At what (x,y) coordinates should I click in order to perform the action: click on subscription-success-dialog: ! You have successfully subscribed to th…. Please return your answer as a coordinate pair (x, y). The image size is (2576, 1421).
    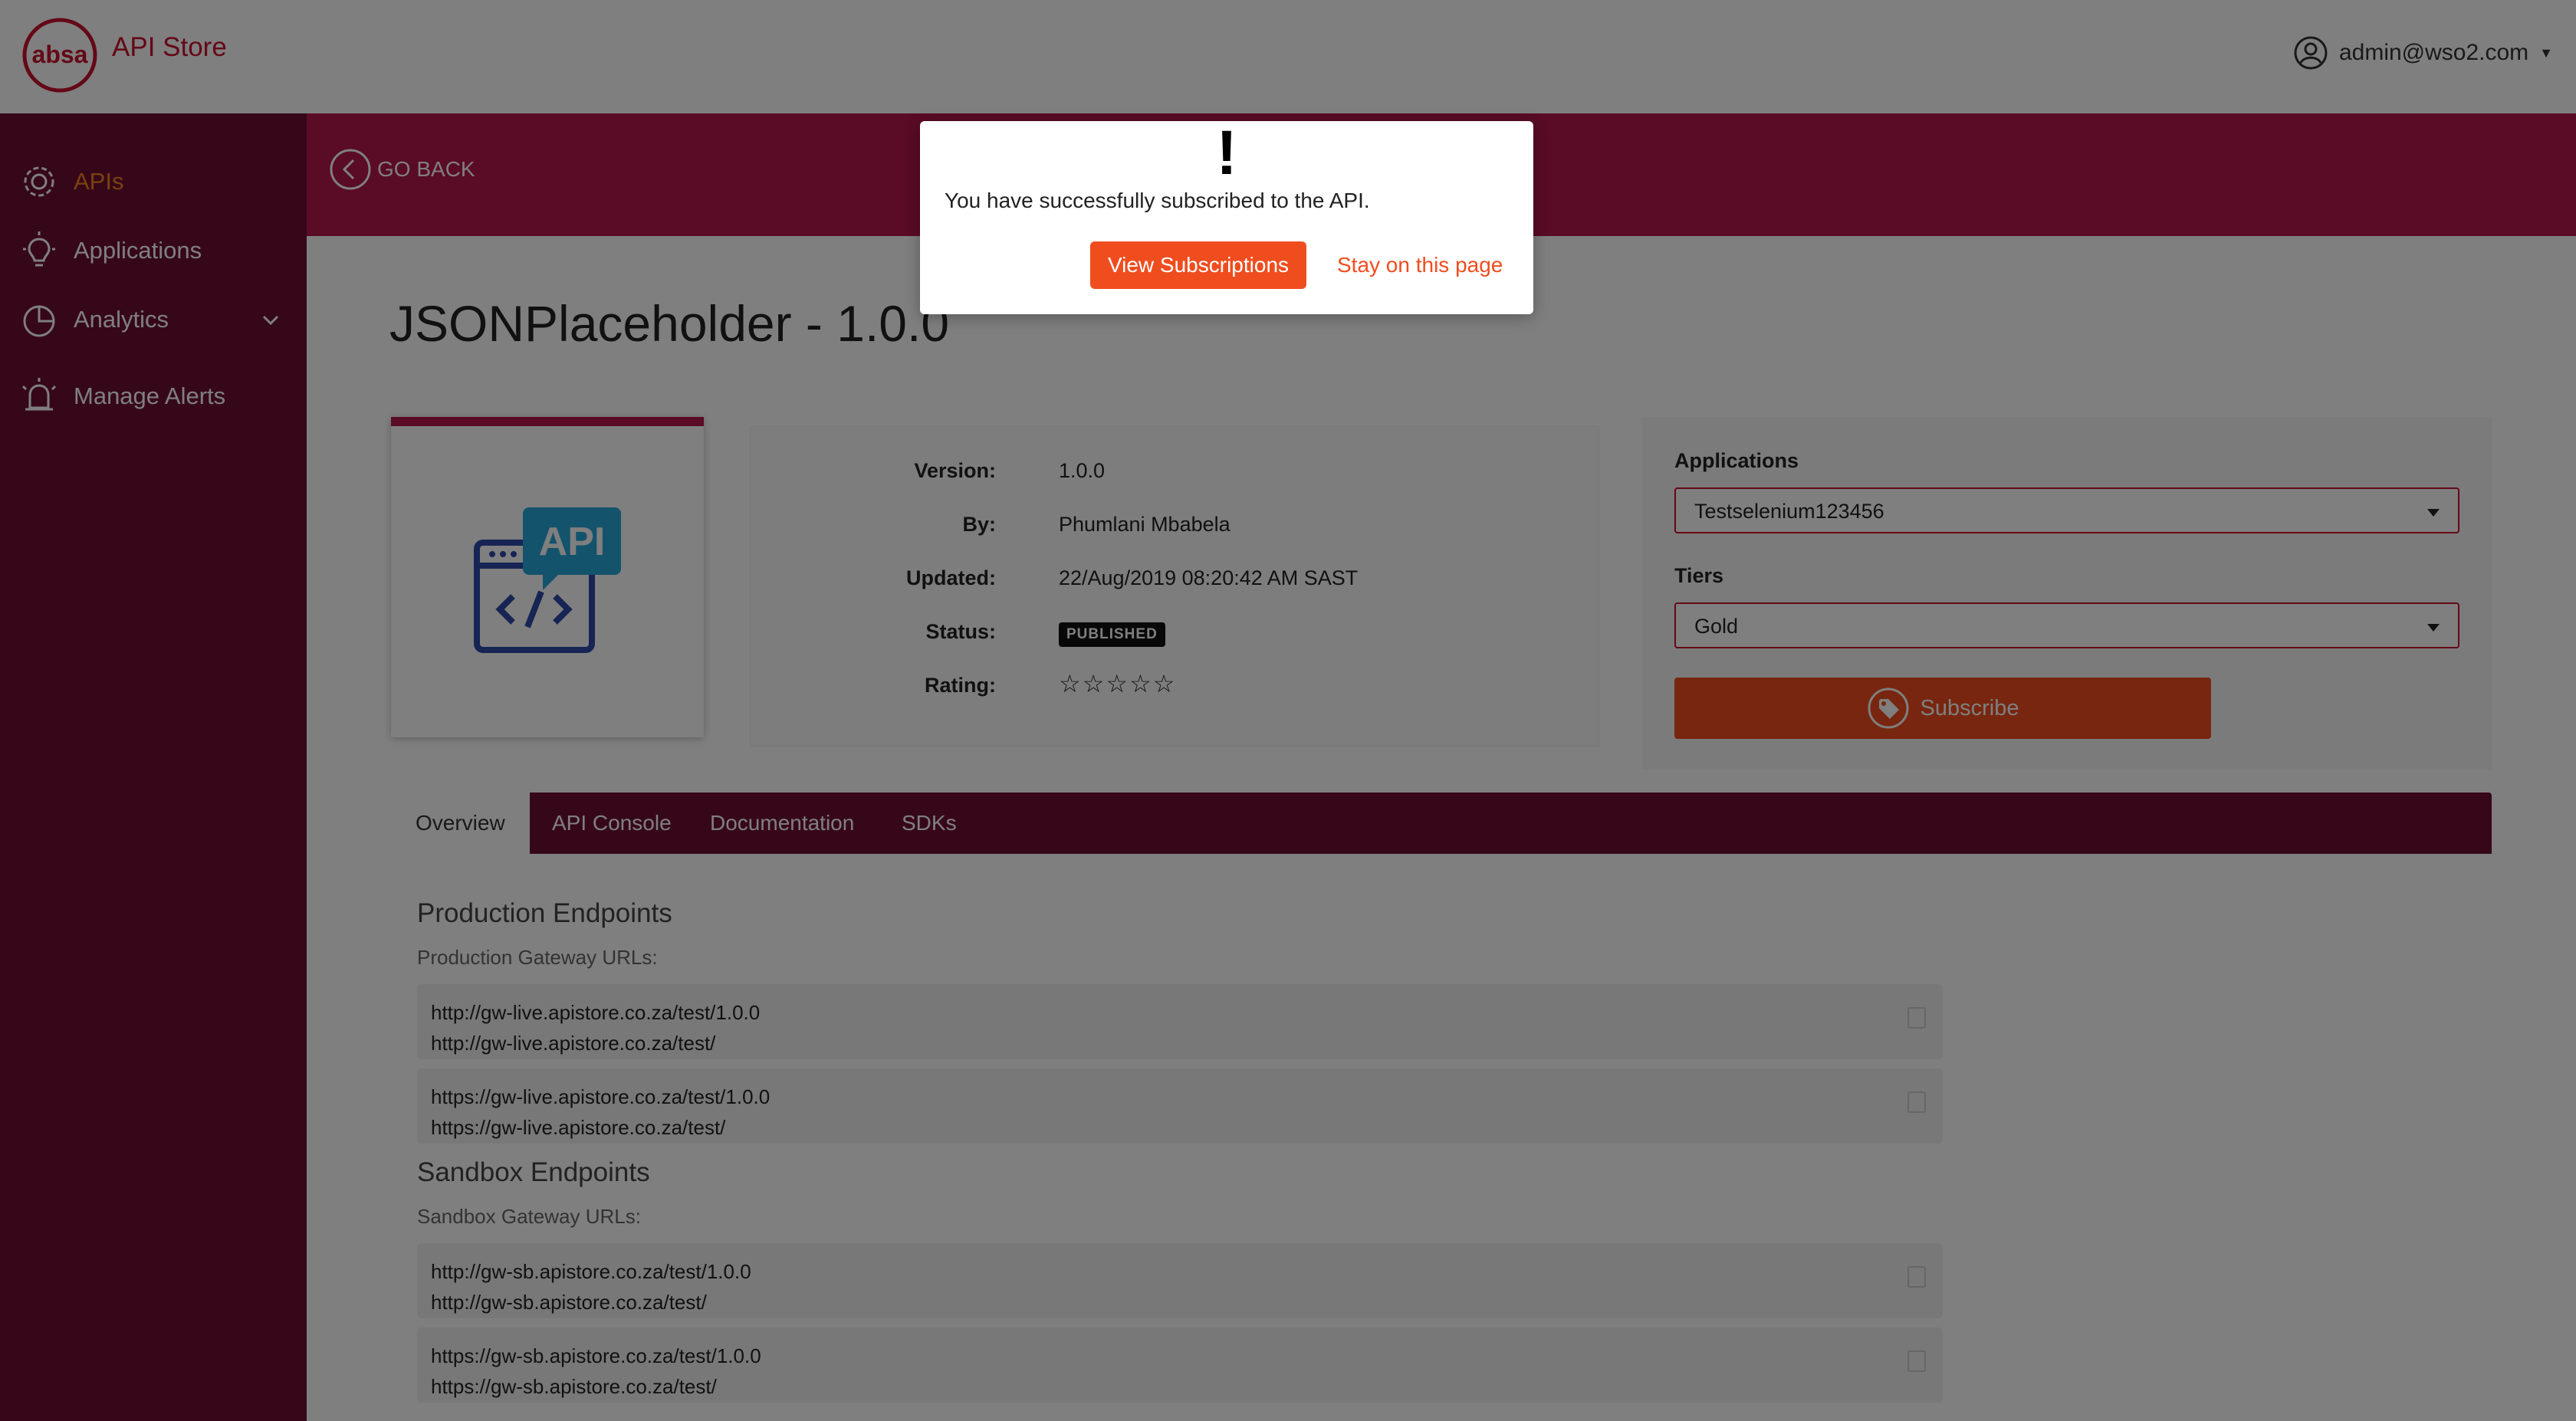
    Looking at the image, I should click on (1227, 217).